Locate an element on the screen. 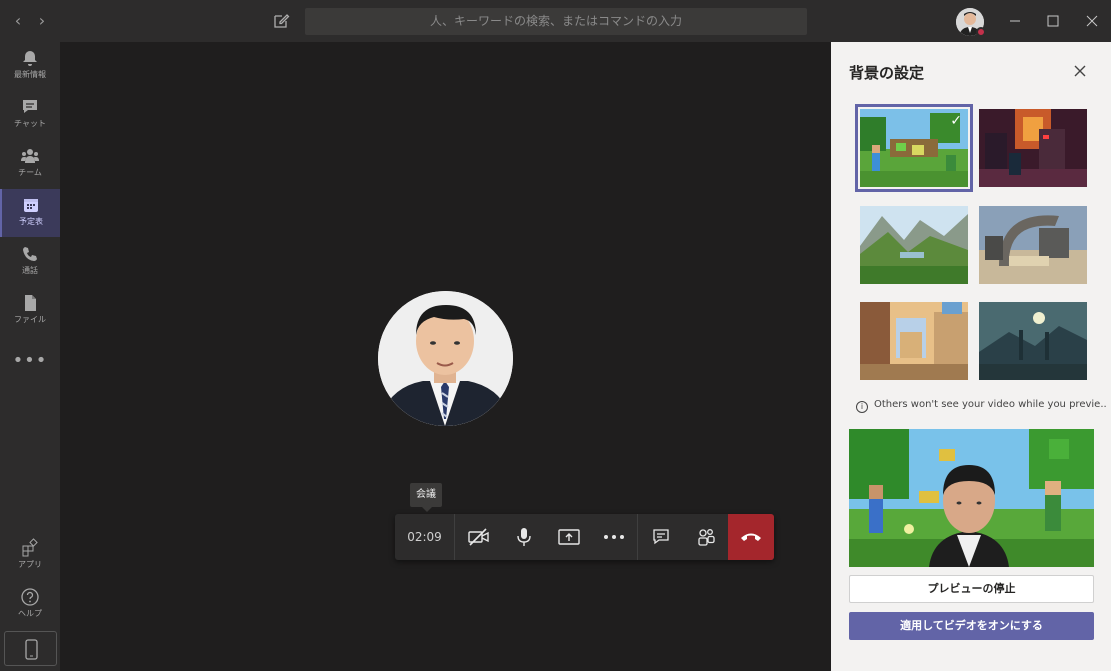 The width and height of the screenshot is (1111, 671). rail-item-apps: アプリ is located at coordinates (30, 556).